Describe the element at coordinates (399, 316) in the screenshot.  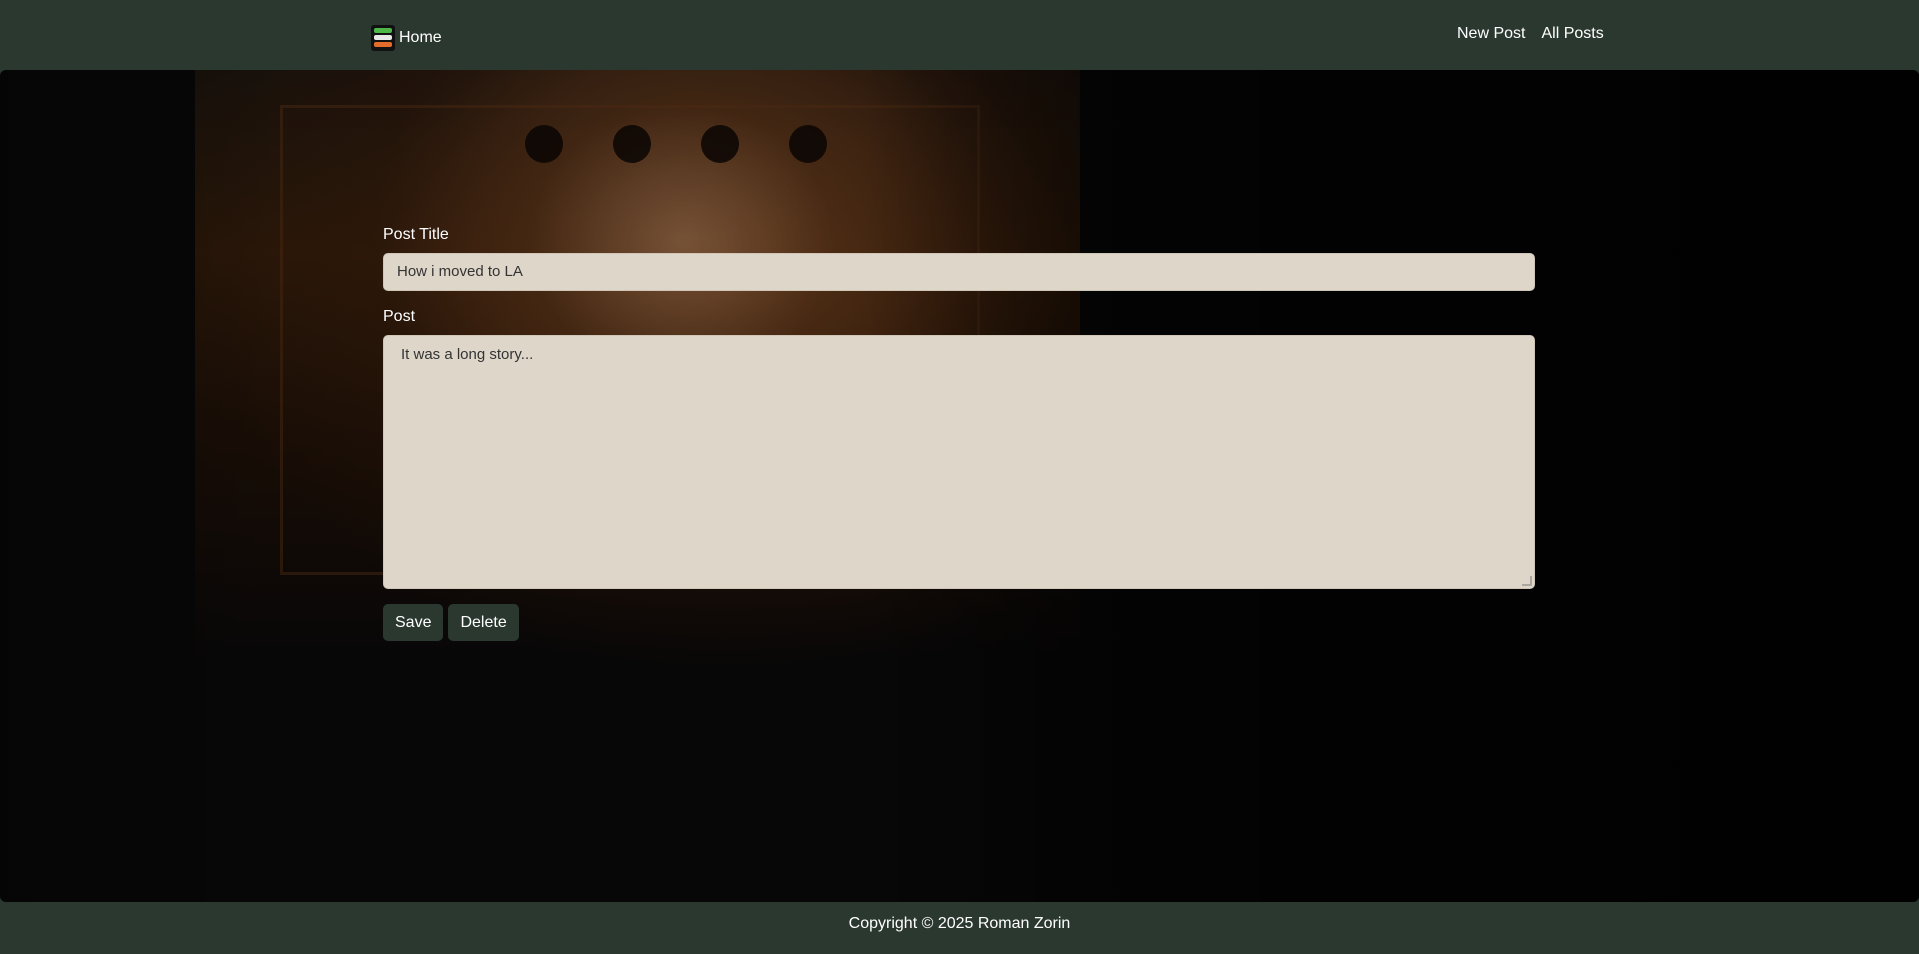
I see `post-body-label: Post` at that location.